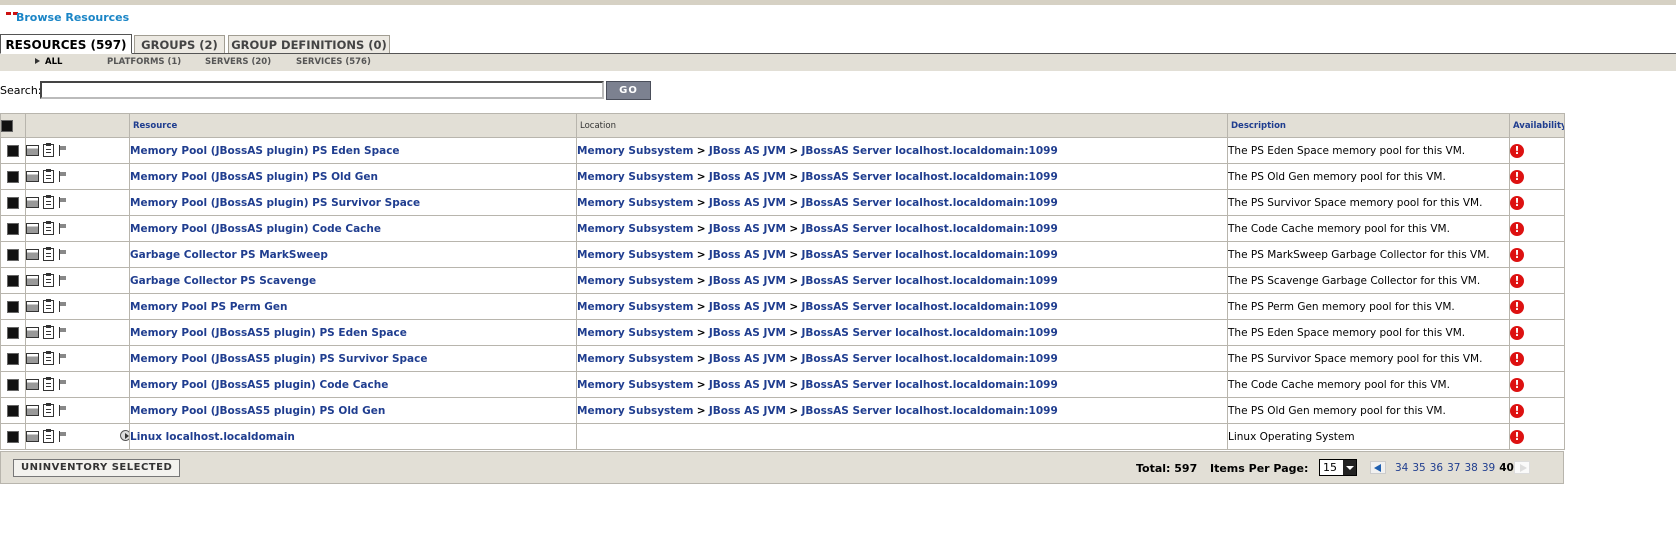 This screenshot has height=555, width=1676. Describe the element at coordinates (213, 437) in the screenshot. I see `resource-link: Linux localhost.localdomain` at that location.